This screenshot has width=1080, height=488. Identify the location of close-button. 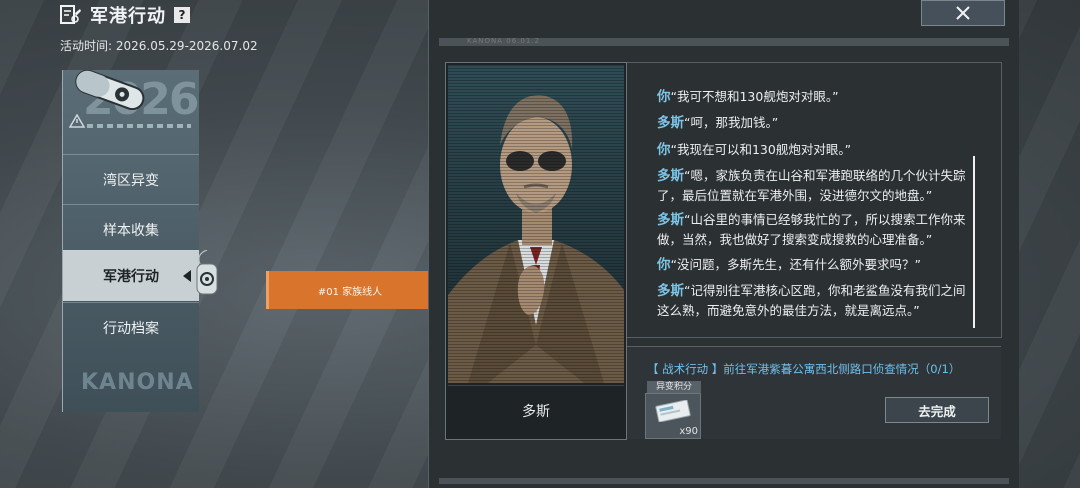
(963, 13).